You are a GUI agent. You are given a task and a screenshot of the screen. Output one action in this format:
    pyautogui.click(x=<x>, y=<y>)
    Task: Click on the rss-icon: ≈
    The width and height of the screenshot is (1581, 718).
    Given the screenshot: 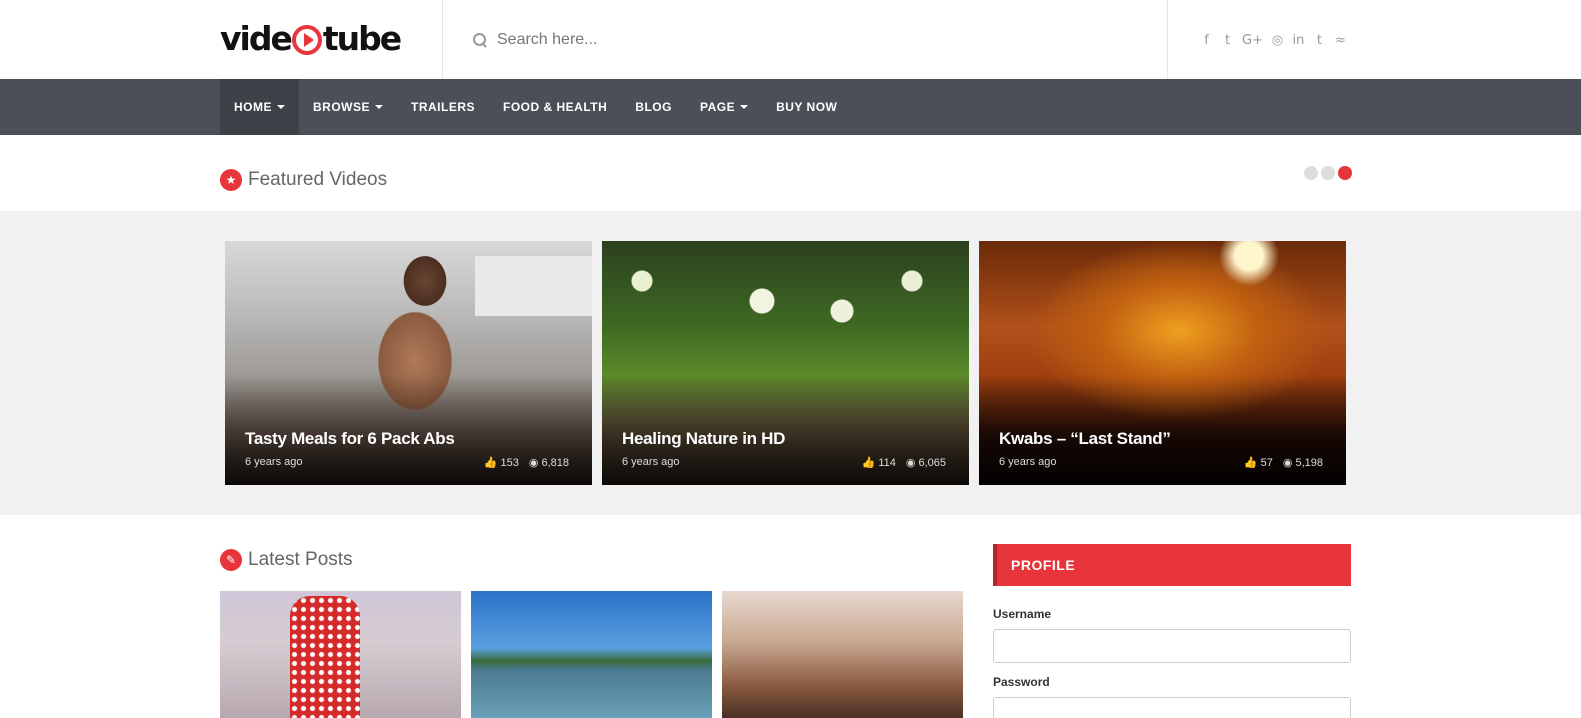 What is the action you would take?
    pyautogui.click(x=1340, y=40)
    